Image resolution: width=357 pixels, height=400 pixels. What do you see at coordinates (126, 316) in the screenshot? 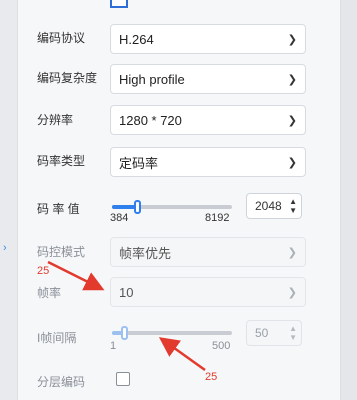
I see `annotation-arrows` at bounding box center [126, 316].